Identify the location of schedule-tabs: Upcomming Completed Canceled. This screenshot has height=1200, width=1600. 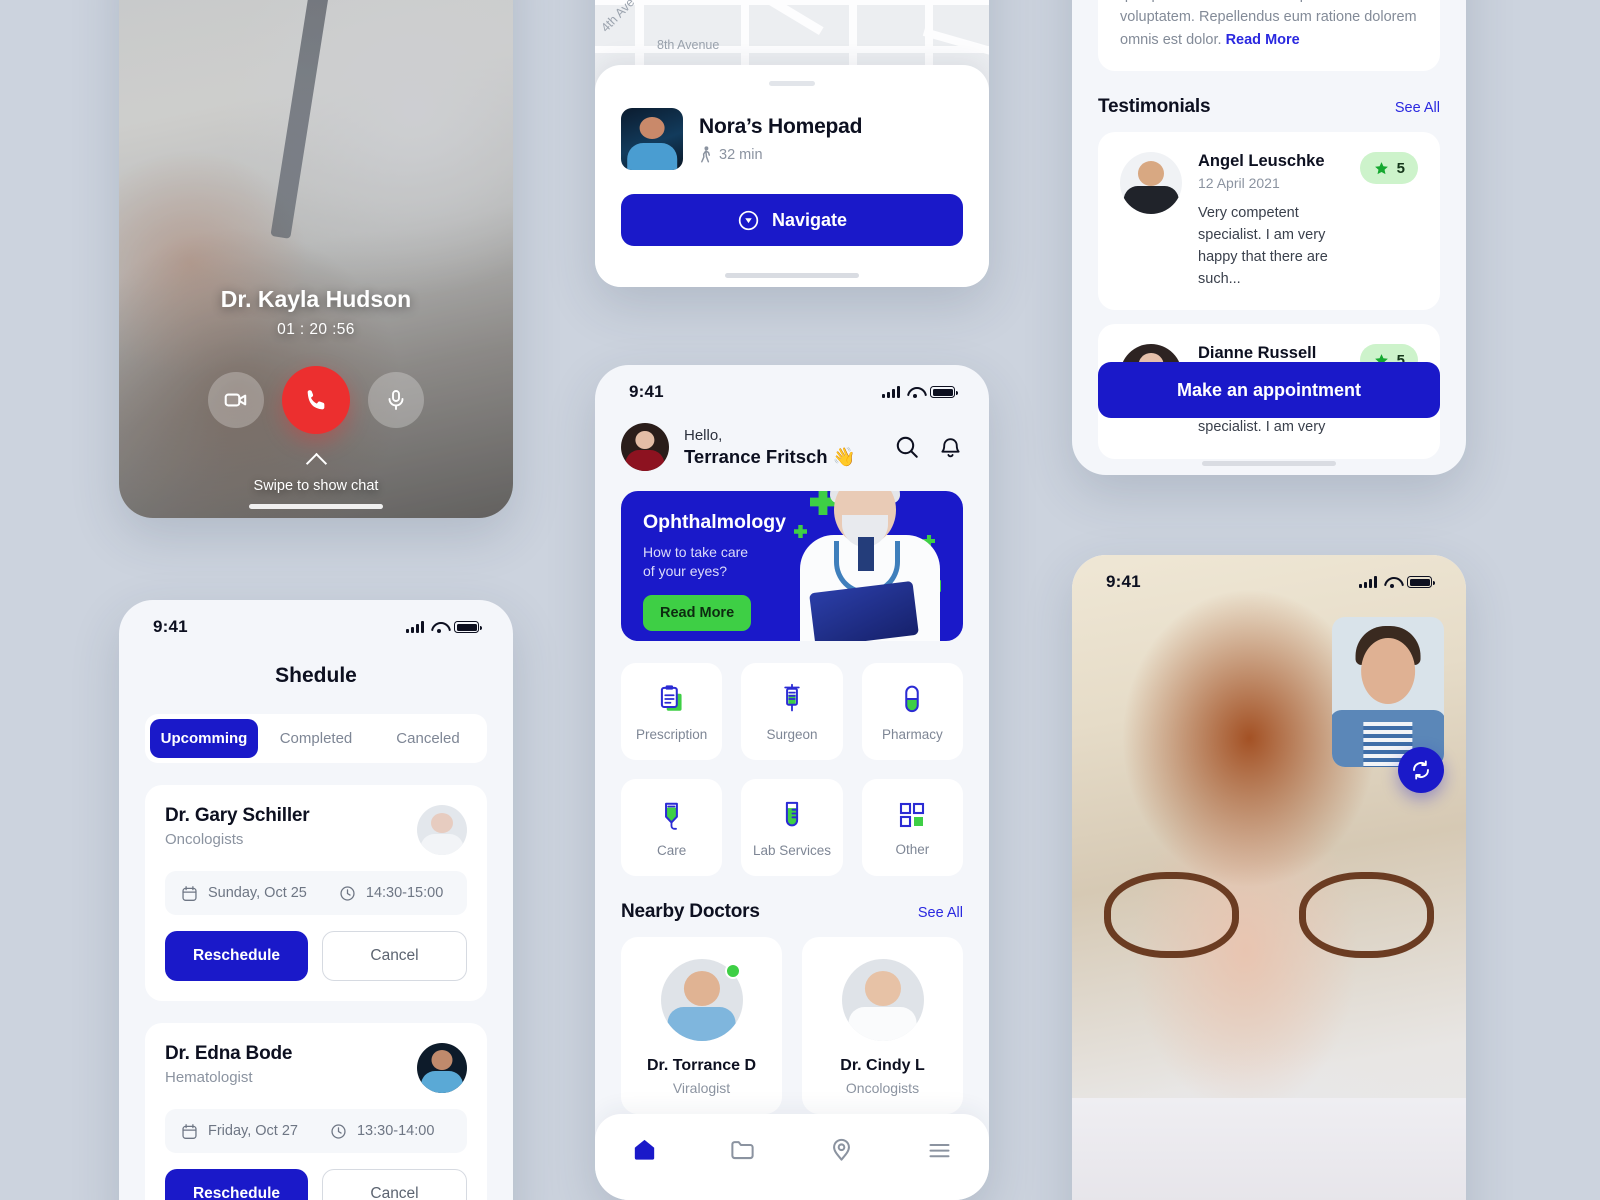
(316, 738).